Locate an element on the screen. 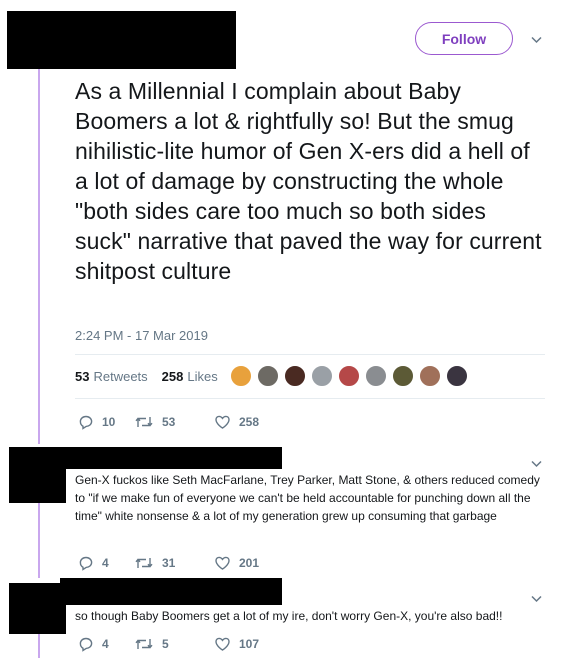  tweet-actions: 10 53 258 is located at coordinates (168, 422).